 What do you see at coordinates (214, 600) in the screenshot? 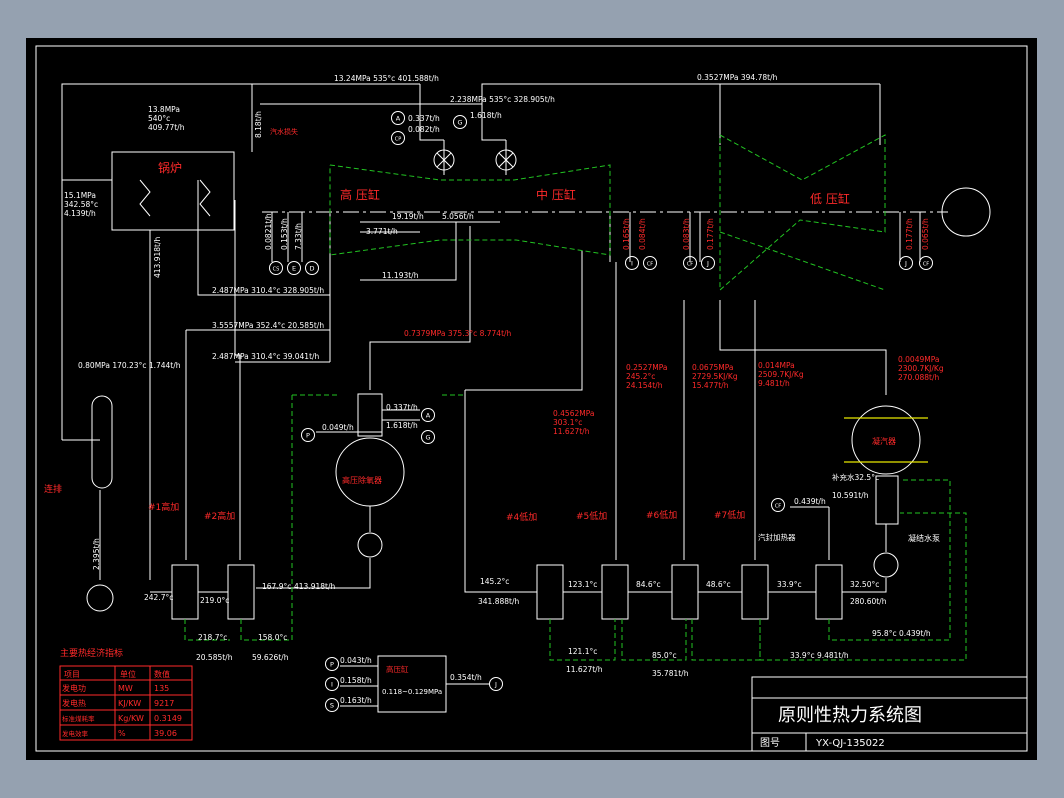
I see `t-hp1b: 219.0°c` at bounding box center [214, 600].